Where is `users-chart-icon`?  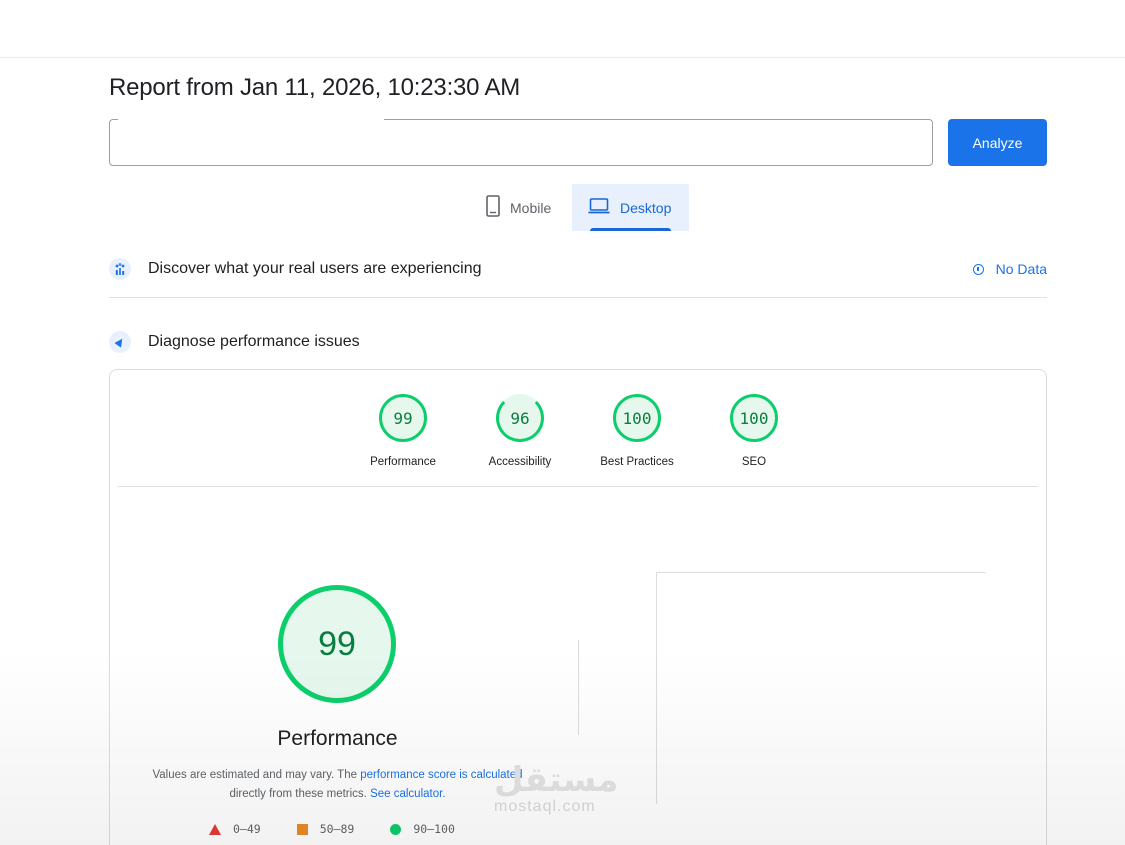 users-chart-icon is located at coordinates (120, 269).